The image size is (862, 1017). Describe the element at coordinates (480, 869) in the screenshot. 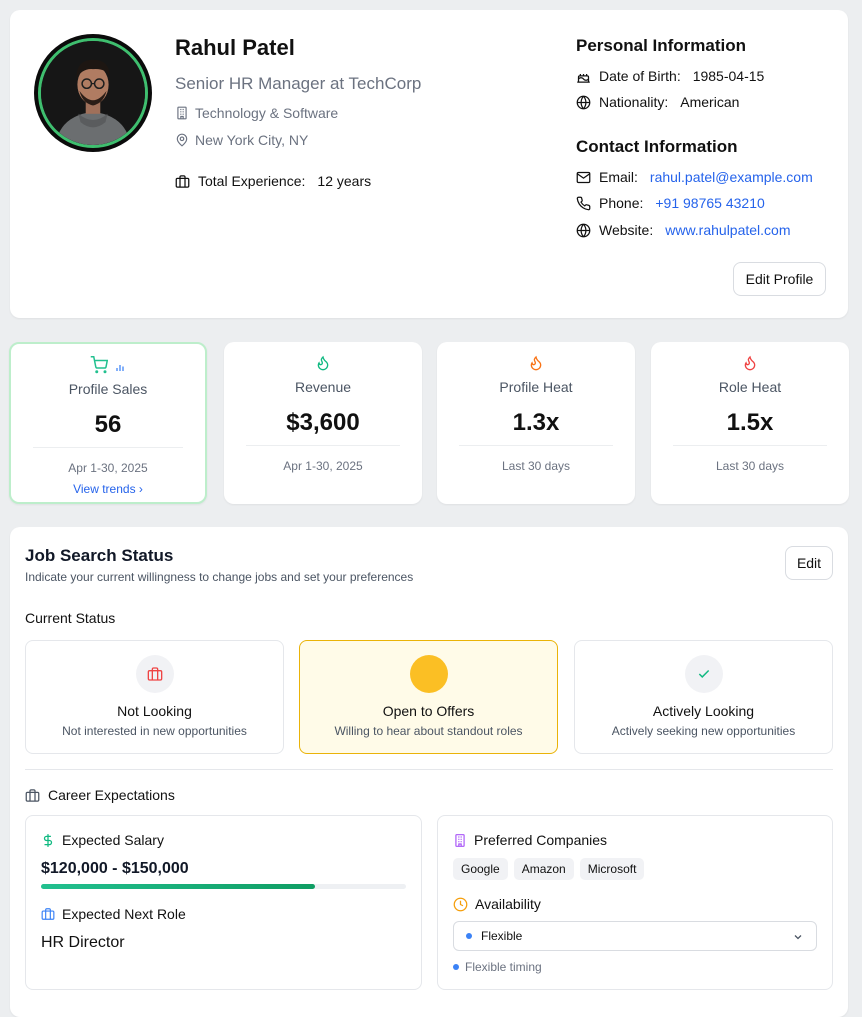

I see `company-chip: Google` at that location.